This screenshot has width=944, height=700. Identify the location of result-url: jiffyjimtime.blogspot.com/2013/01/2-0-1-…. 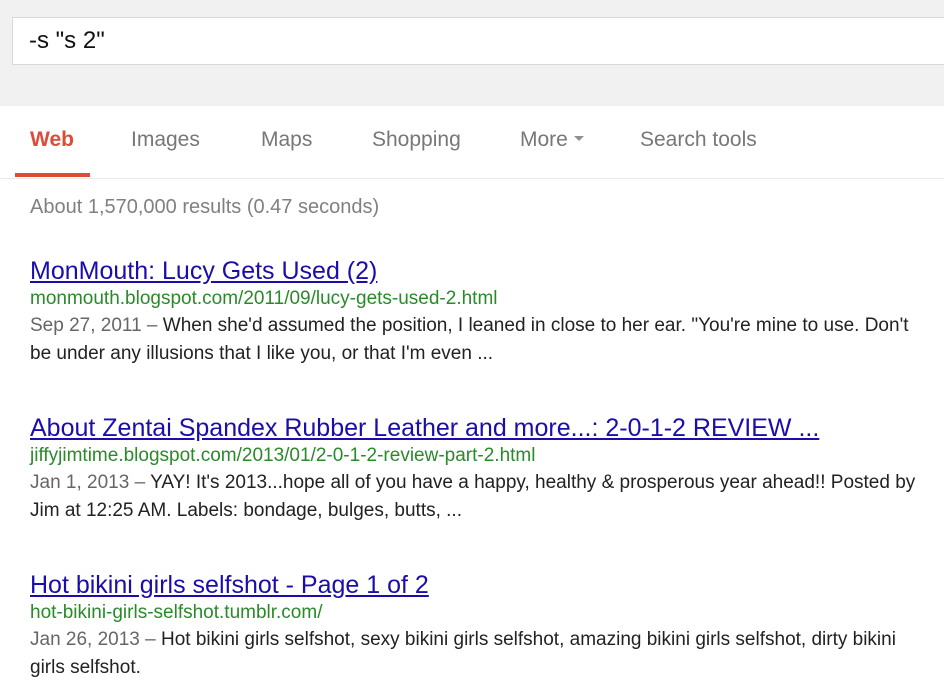
(283, 455).